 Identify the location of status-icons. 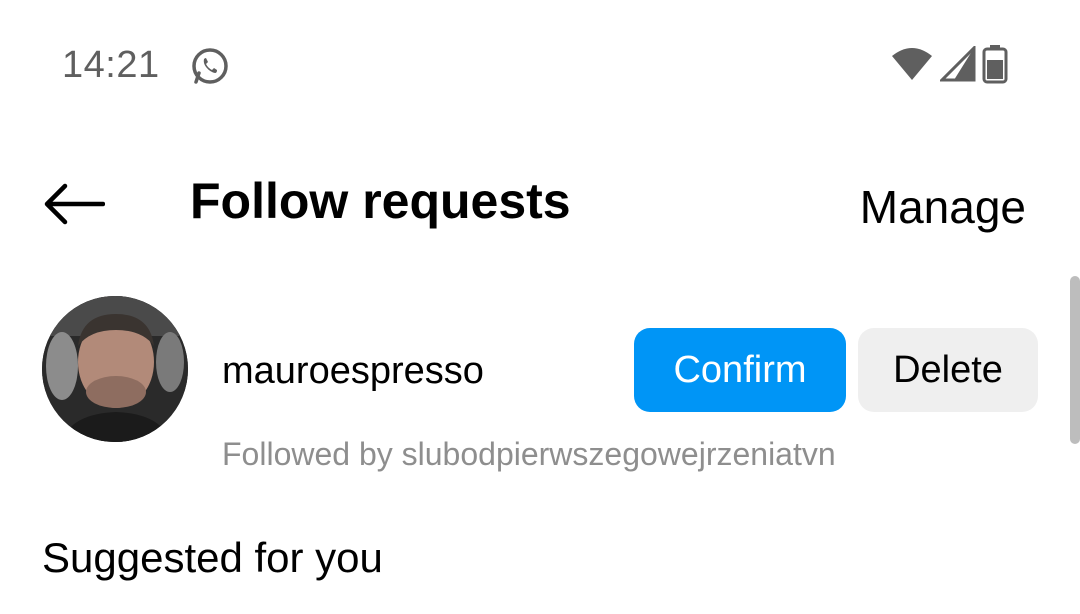
(949, 64).